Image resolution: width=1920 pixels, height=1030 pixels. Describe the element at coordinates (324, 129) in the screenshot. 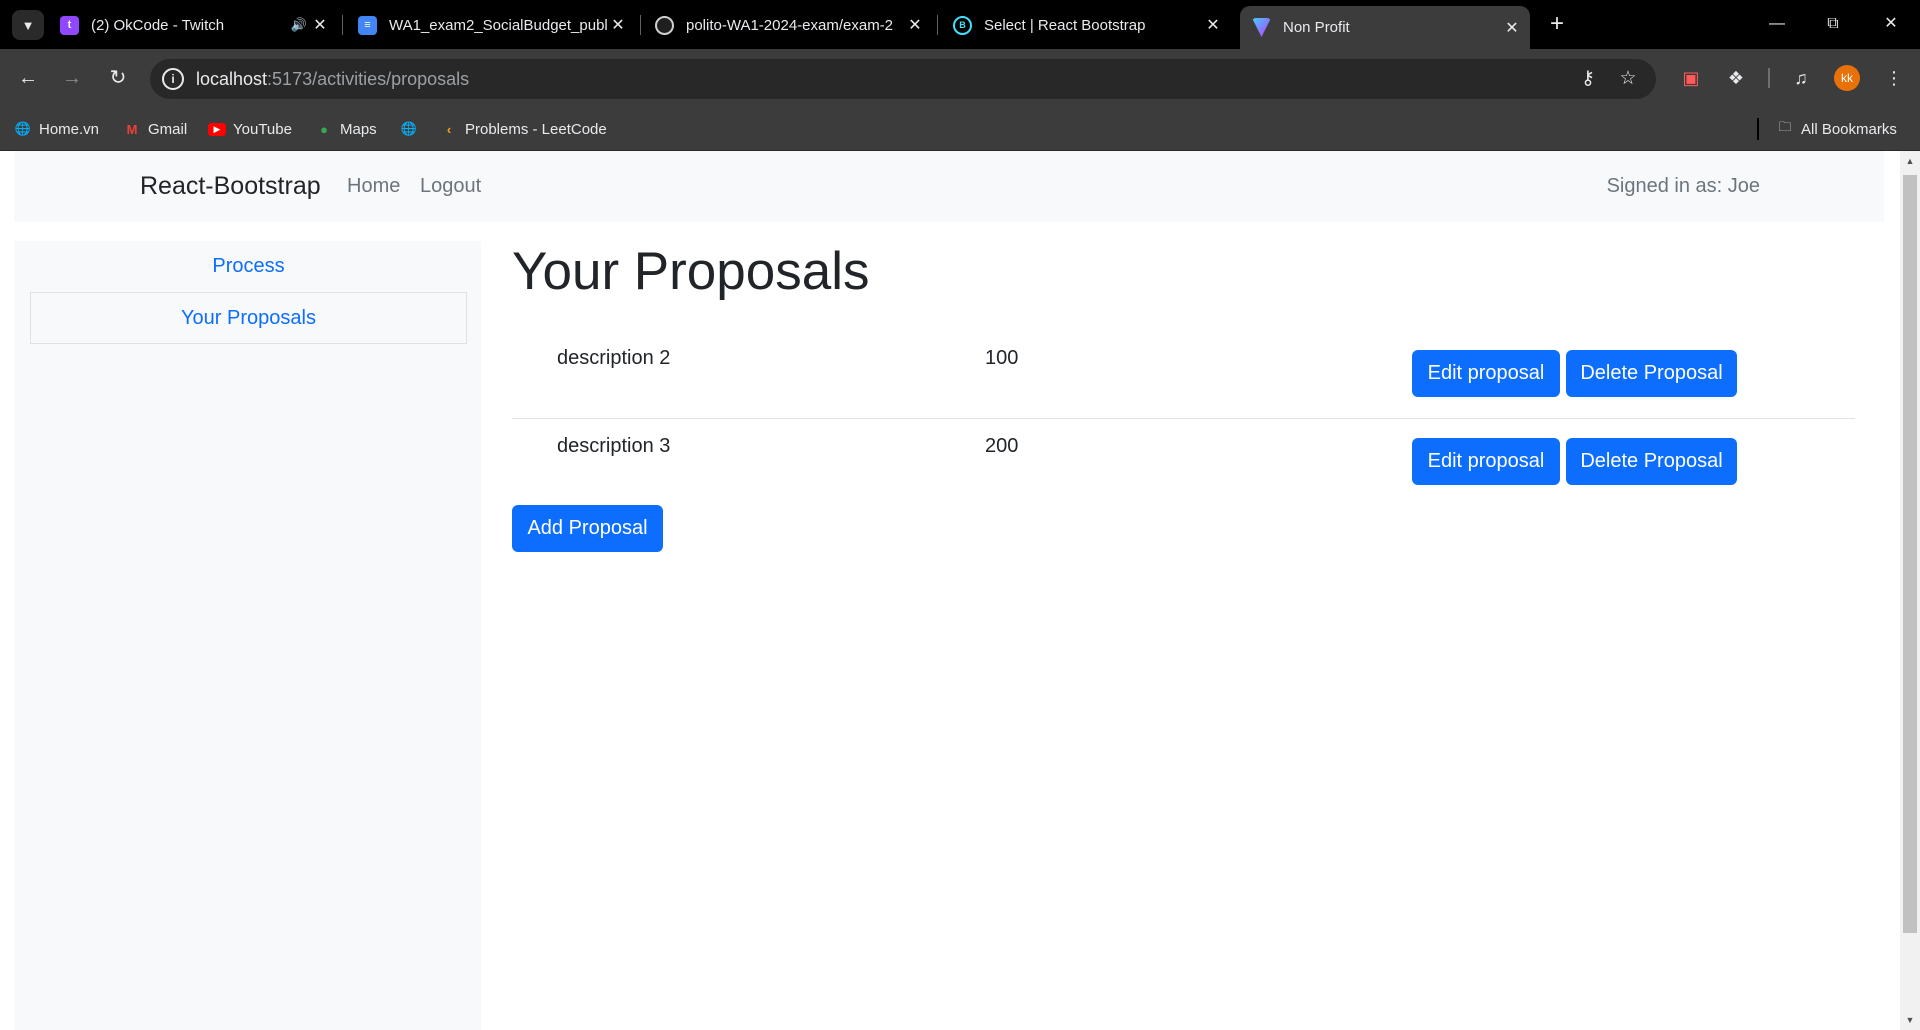

I see `maps-icon: ●` at that location.